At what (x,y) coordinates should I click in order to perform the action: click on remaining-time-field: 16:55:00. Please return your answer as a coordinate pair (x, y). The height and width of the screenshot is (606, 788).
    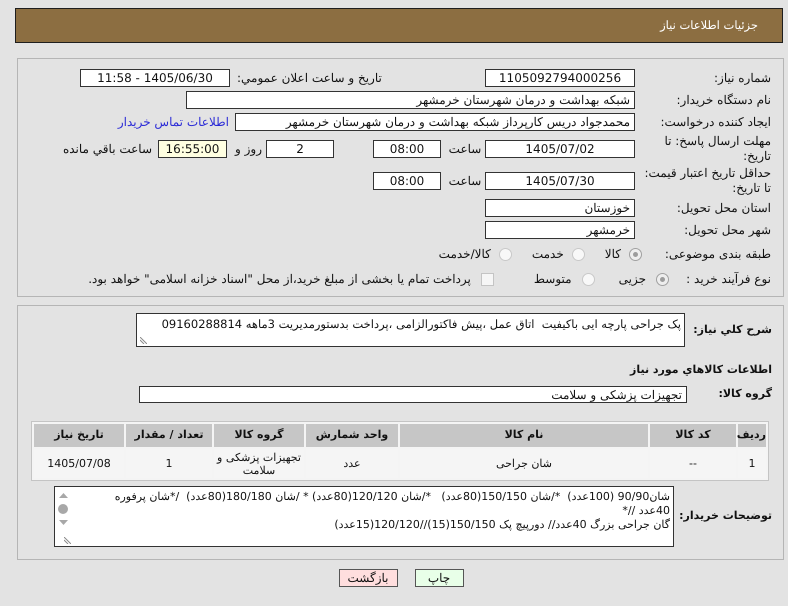
    Looking at the image, I should click on (192, 149).